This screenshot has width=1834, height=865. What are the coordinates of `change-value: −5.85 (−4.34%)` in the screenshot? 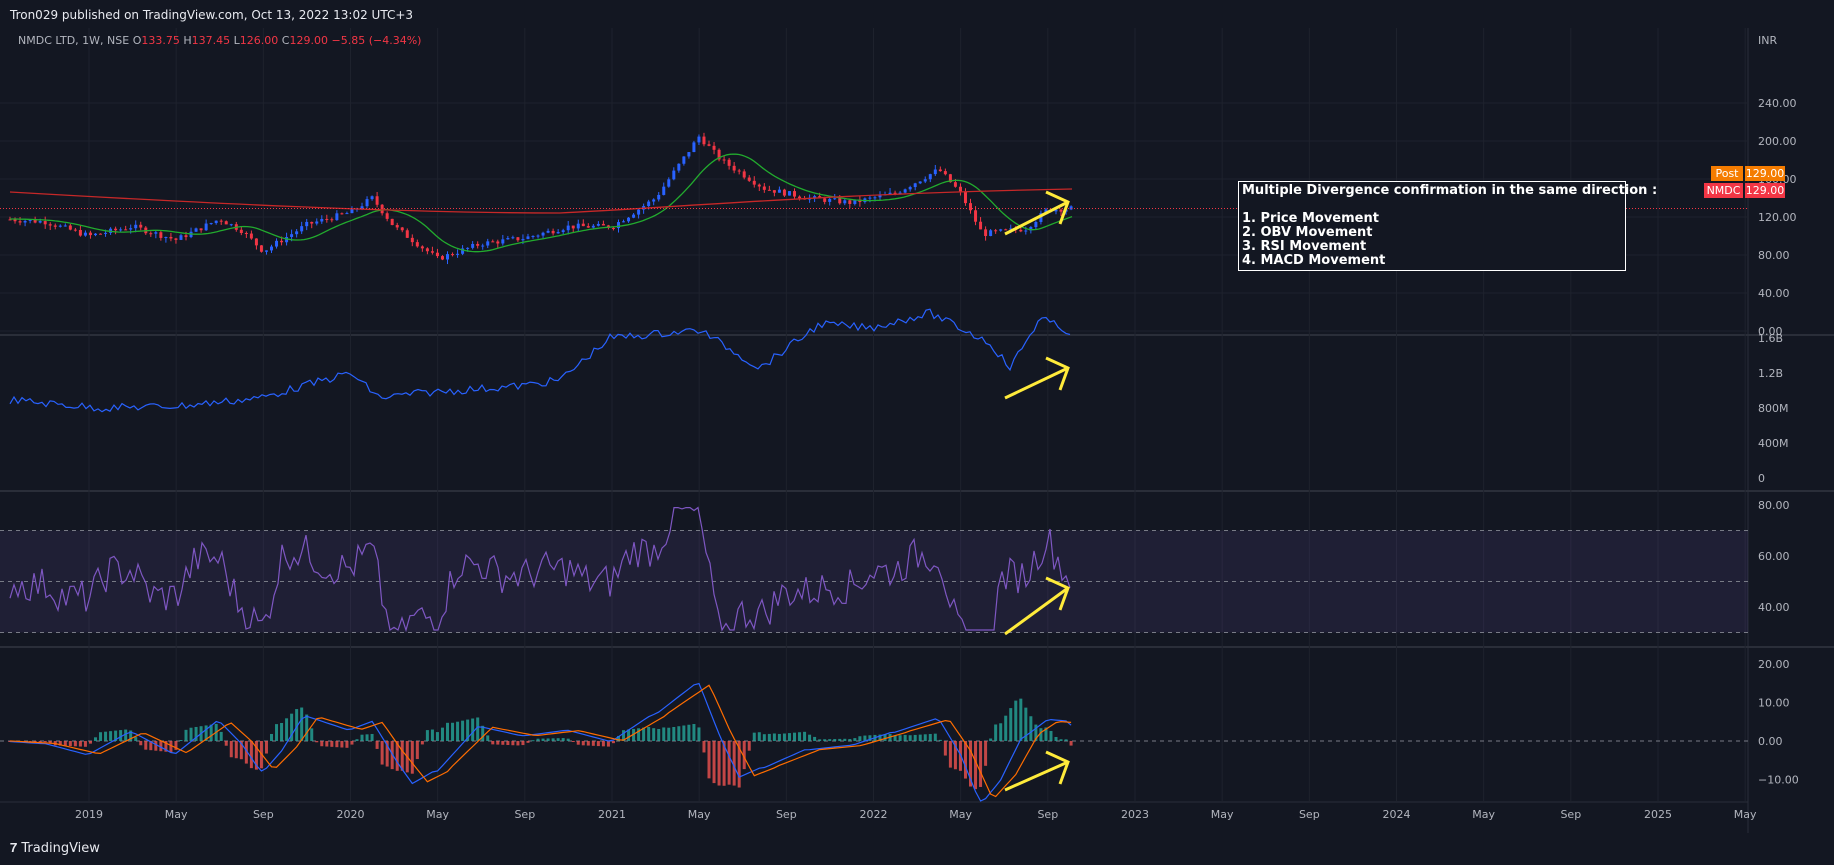 It's located at (376, 40).